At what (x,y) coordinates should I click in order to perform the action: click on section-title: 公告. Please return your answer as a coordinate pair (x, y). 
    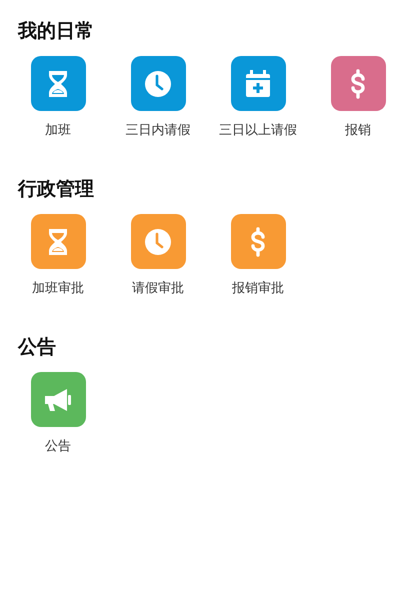
    Looking at the image, I should click on (37, 347).